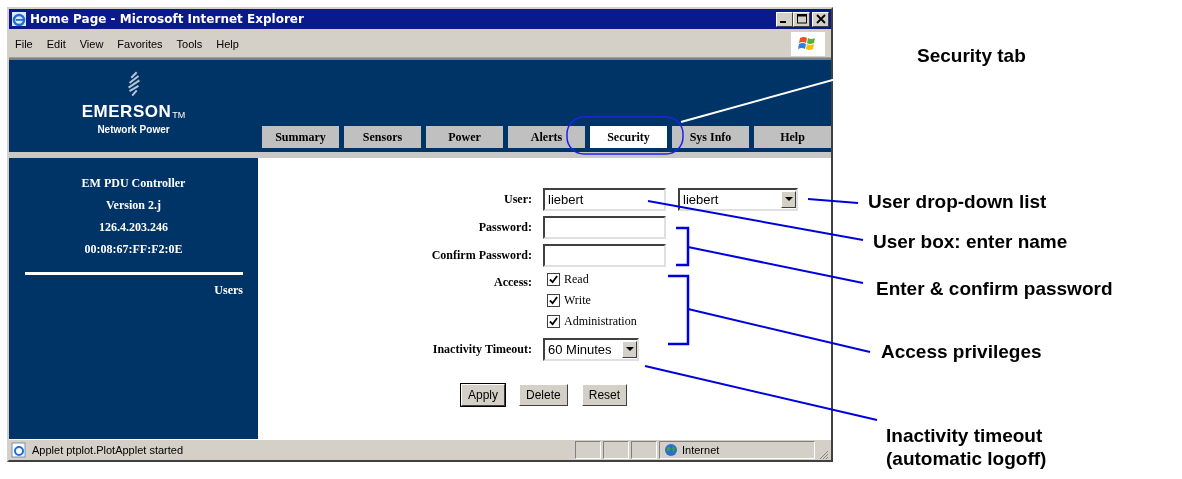  Describe the element at coordinates (604, 227) in the screenshot. I see `password-input` at that location.